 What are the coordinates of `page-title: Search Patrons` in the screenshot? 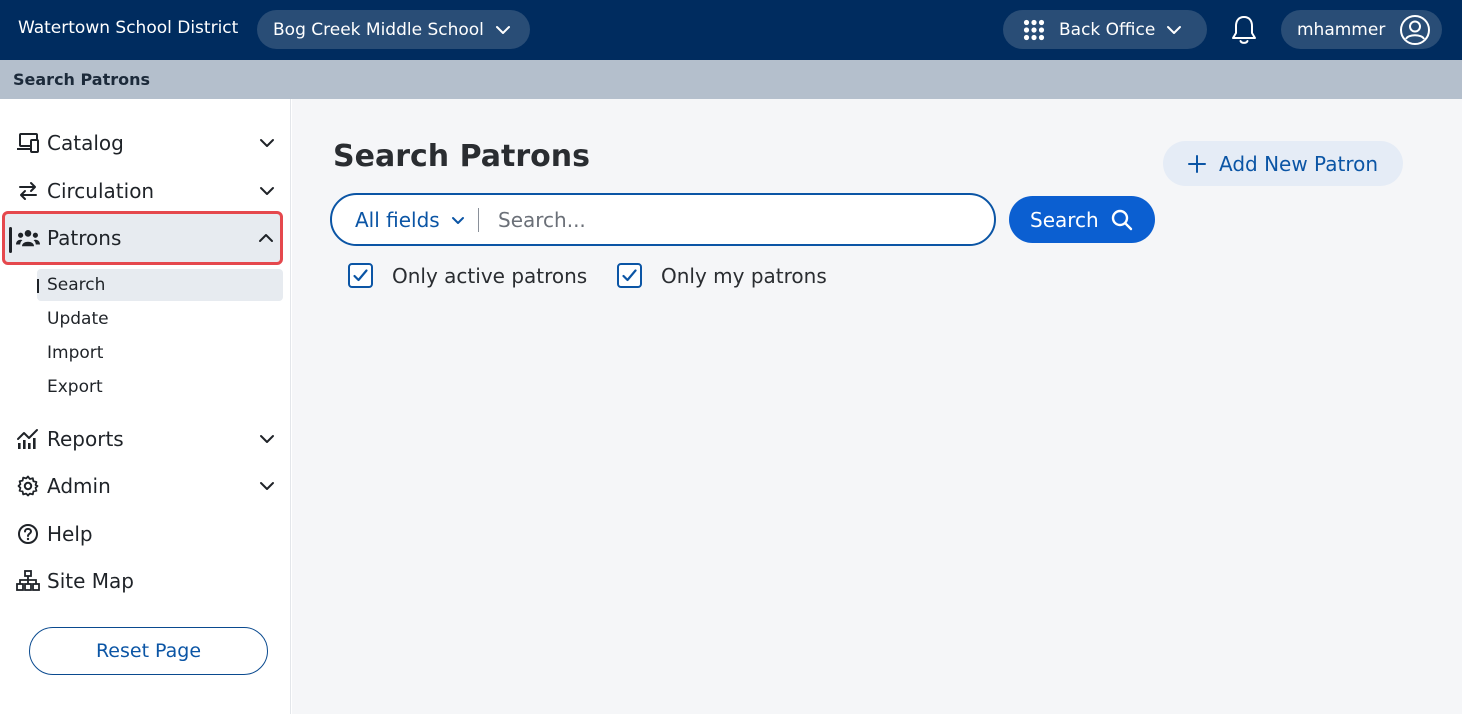 It's located at (461, 156).